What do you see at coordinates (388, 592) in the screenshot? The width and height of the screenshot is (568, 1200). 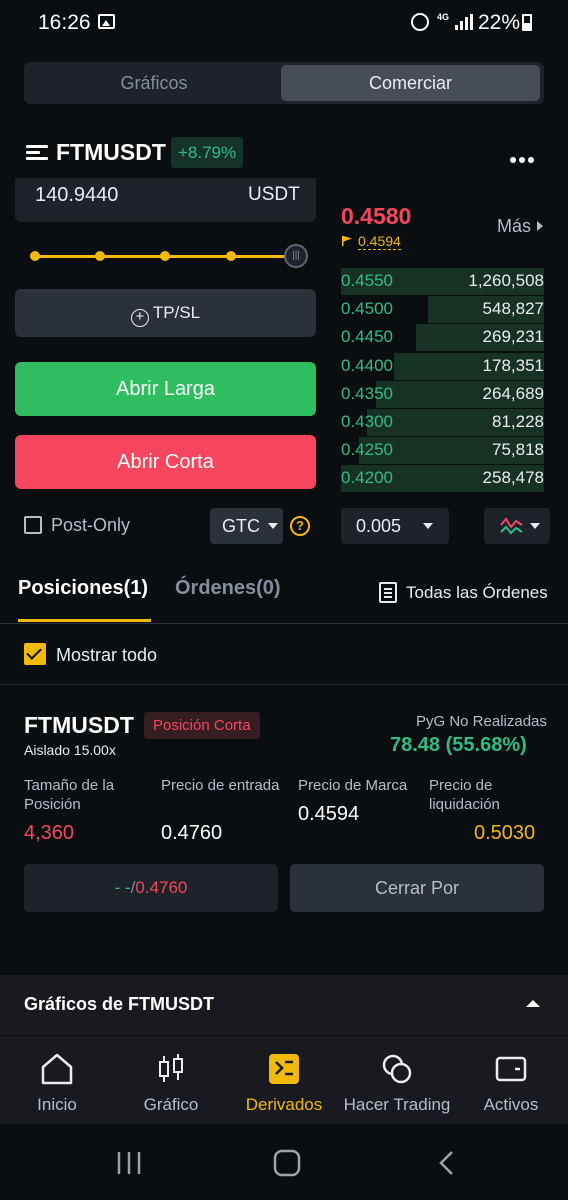 I see `document-icon` at bounding box center [388, 592].